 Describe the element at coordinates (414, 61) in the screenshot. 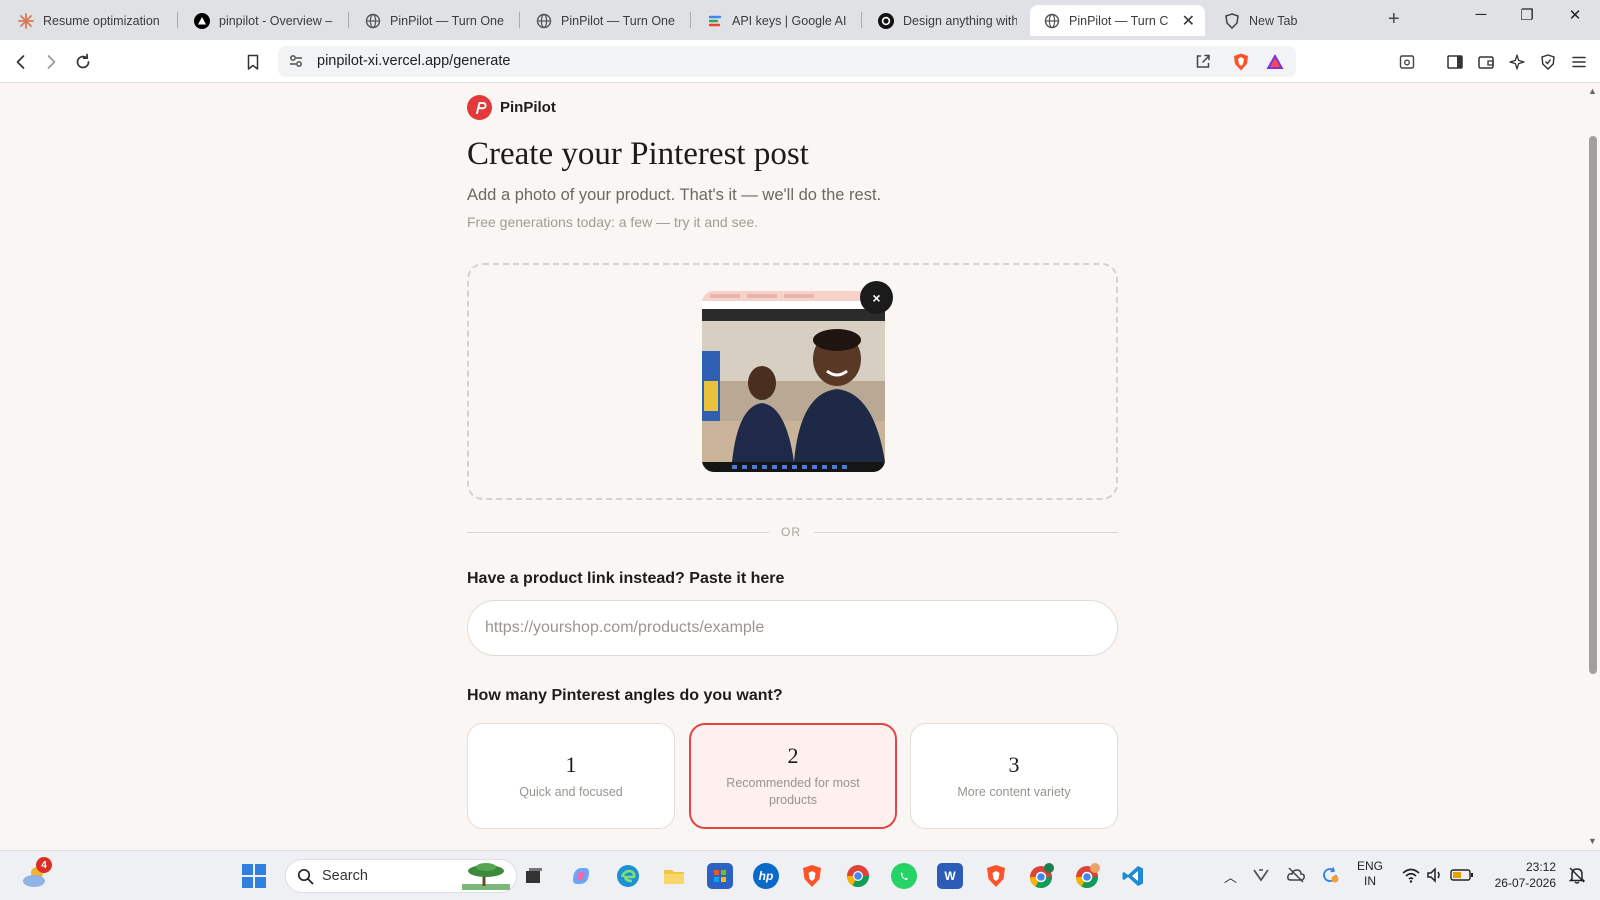

I see `url-text: pinpilot-xi.vercel.app/generate` at that location.